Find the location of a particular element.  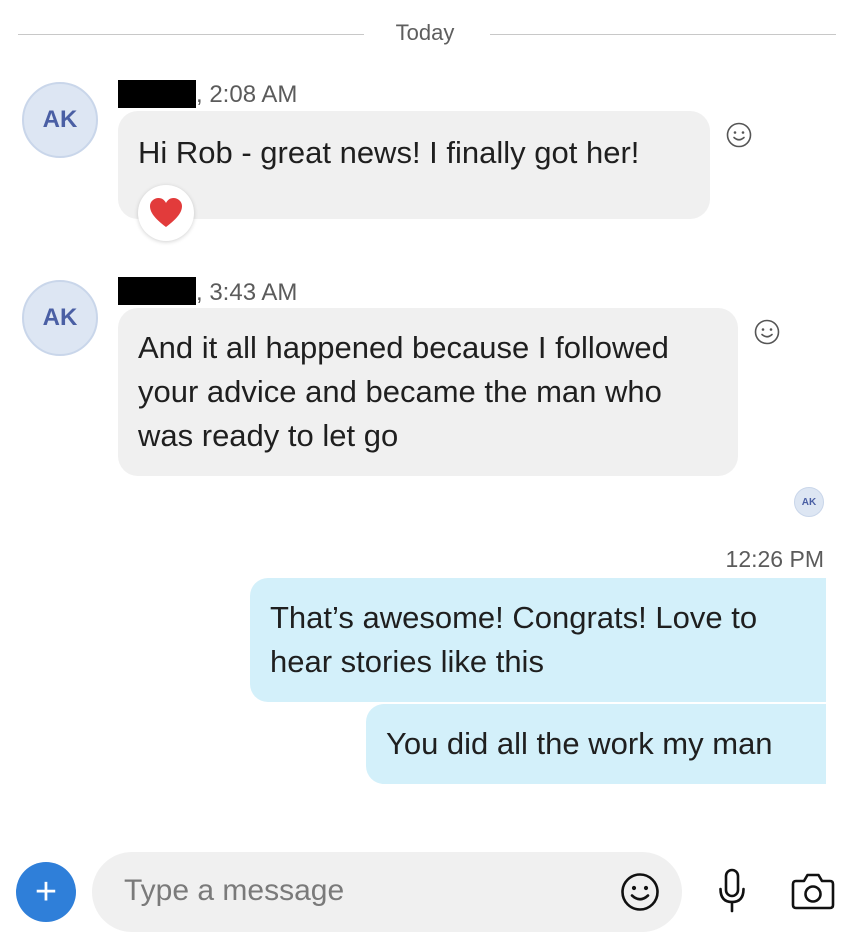

smile-icon is located at coordinates (640, 892).